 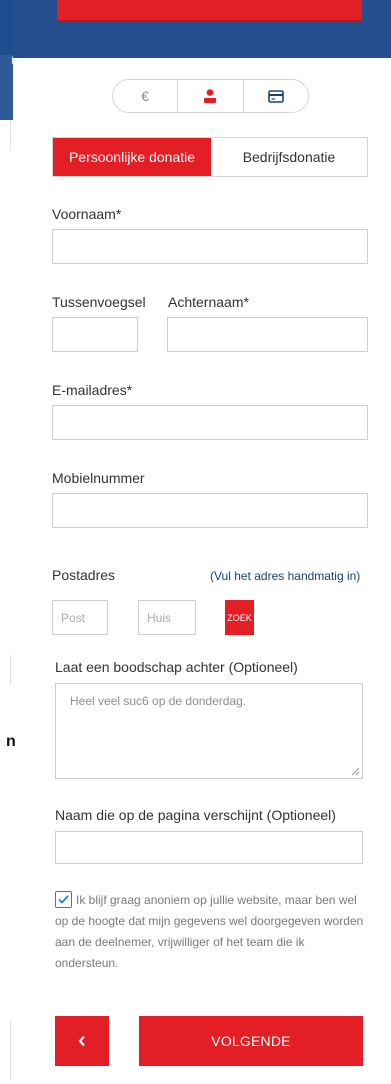 I want to click on next-button: VOLGENDE, so click(x=251, y=1041).